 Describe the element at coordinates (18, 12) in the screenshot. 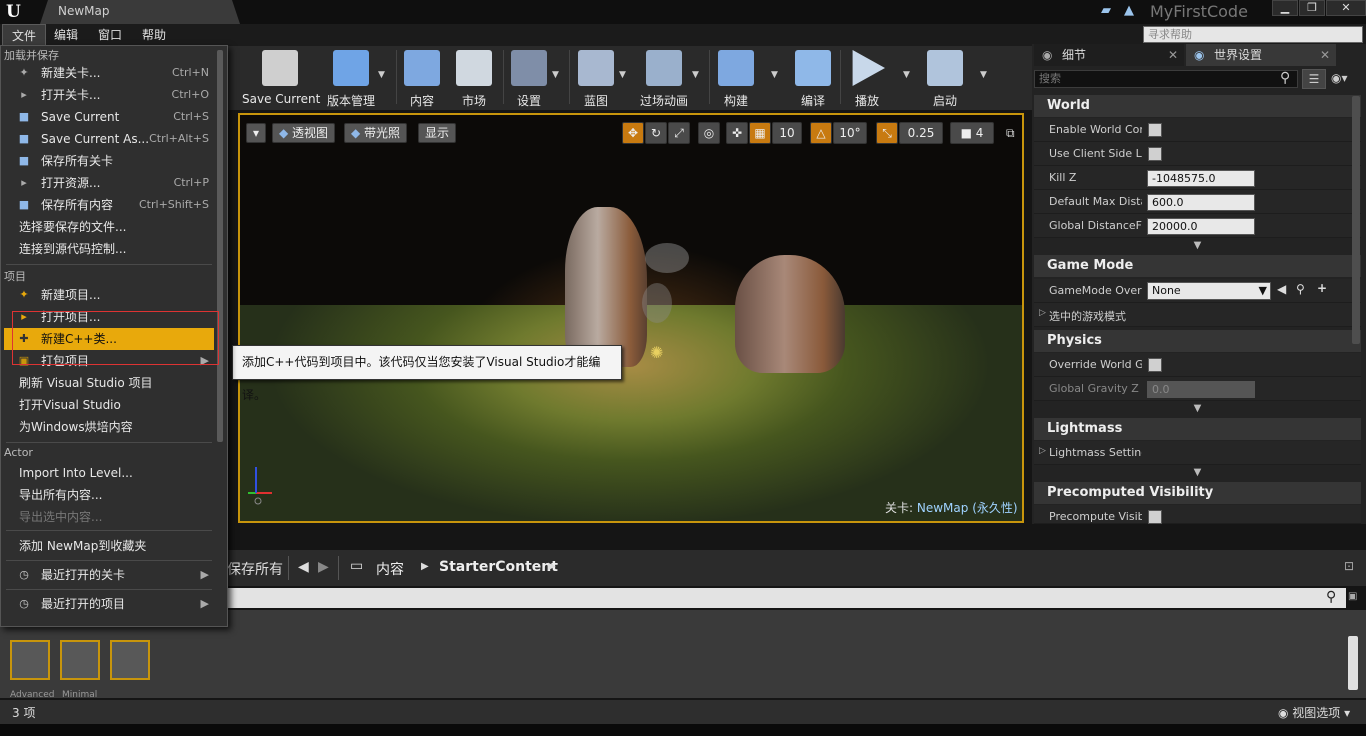

I see `unreal-logo-icon: U` at that location.